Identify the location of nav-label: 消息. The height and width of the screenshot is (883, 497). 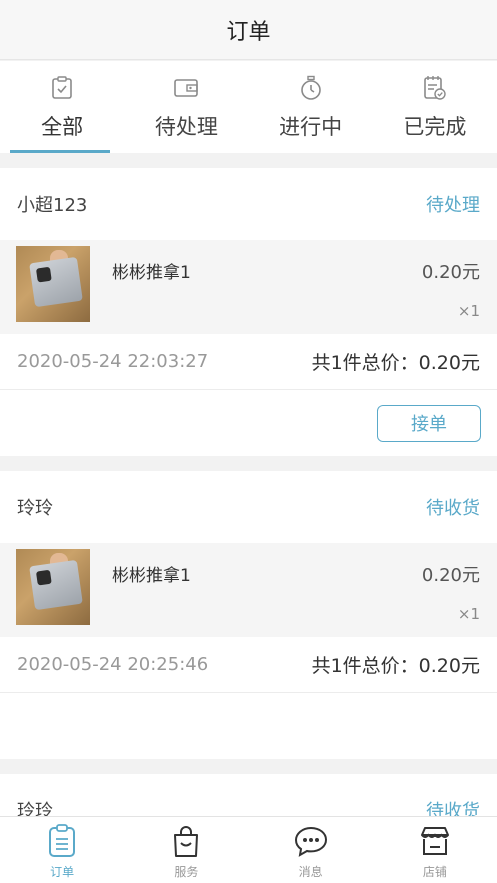
(310, 872).